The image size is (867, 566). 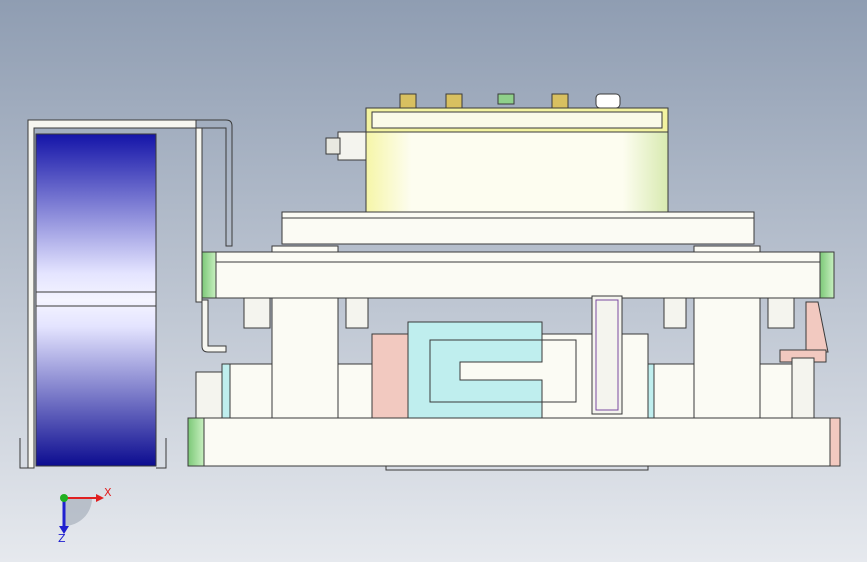 What do you see at coordinates (209, 275) in the screenshot?
I see `cross-beam-end-left` at bounding box center [209, 275].